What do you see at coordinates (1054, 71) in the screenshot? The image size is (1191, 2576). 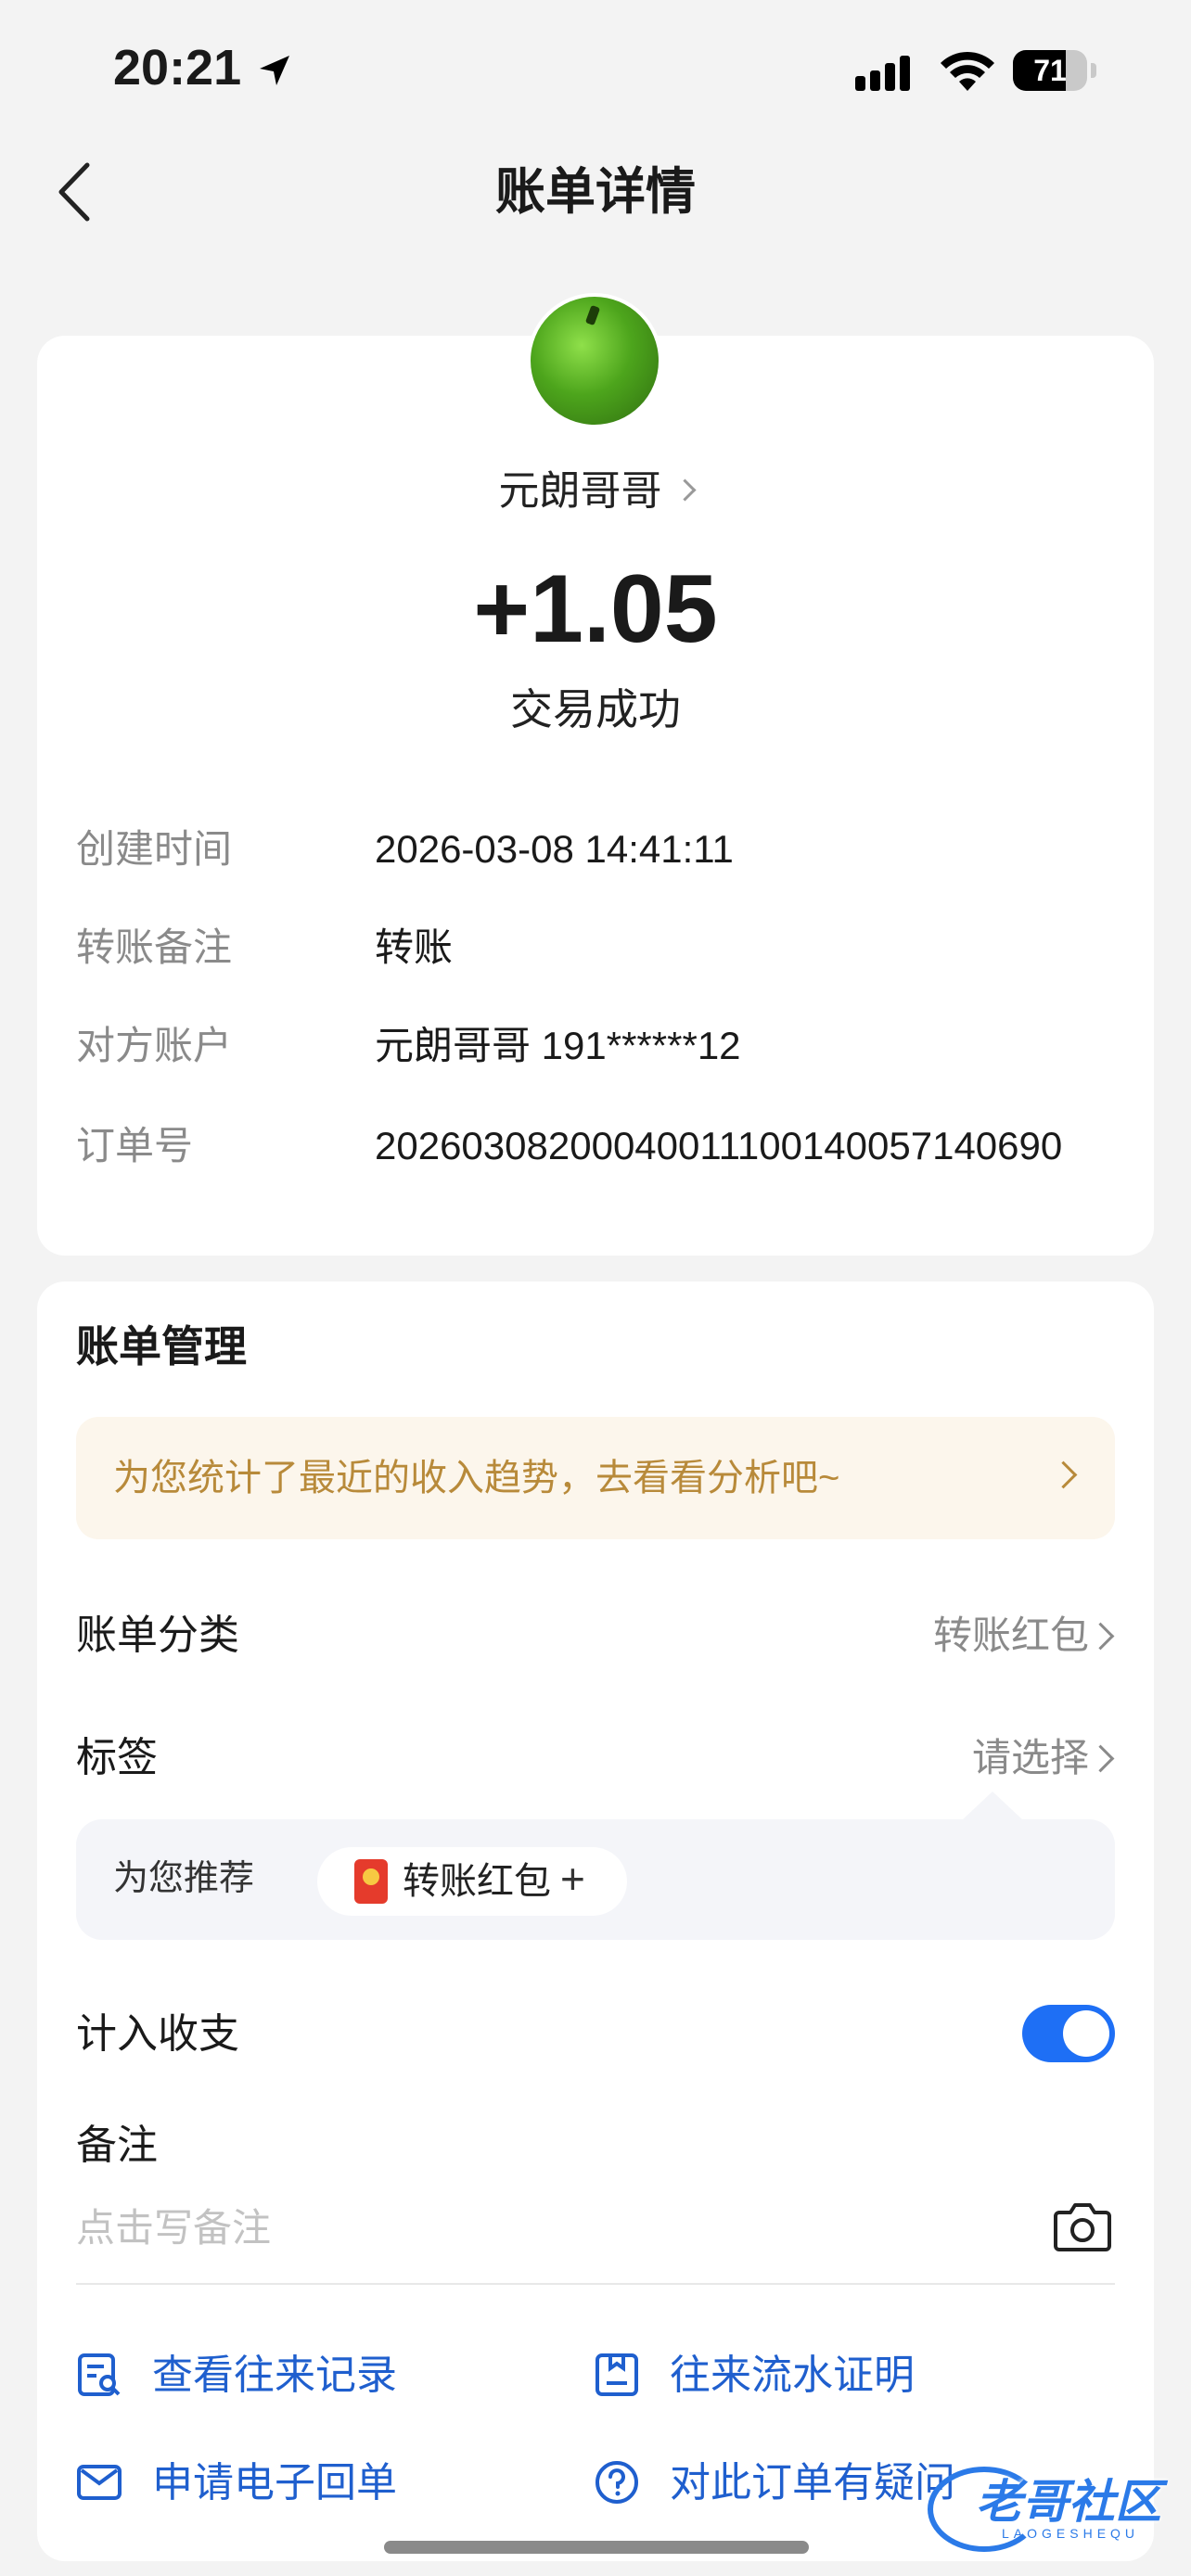 I see `battery-icon: 71` at bounding box center [1054, 71].